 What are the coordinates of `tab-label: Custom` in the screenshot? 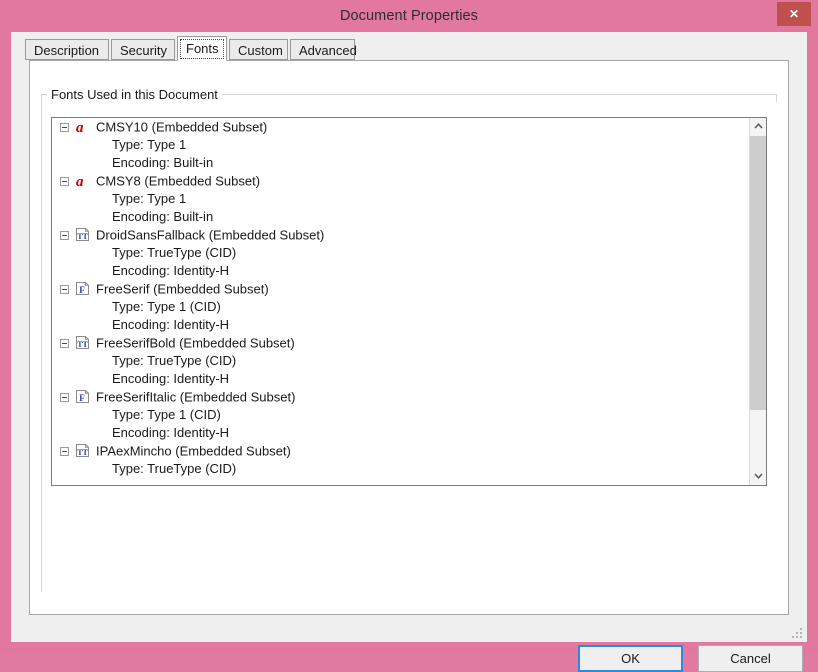 It's located at (260, 50).